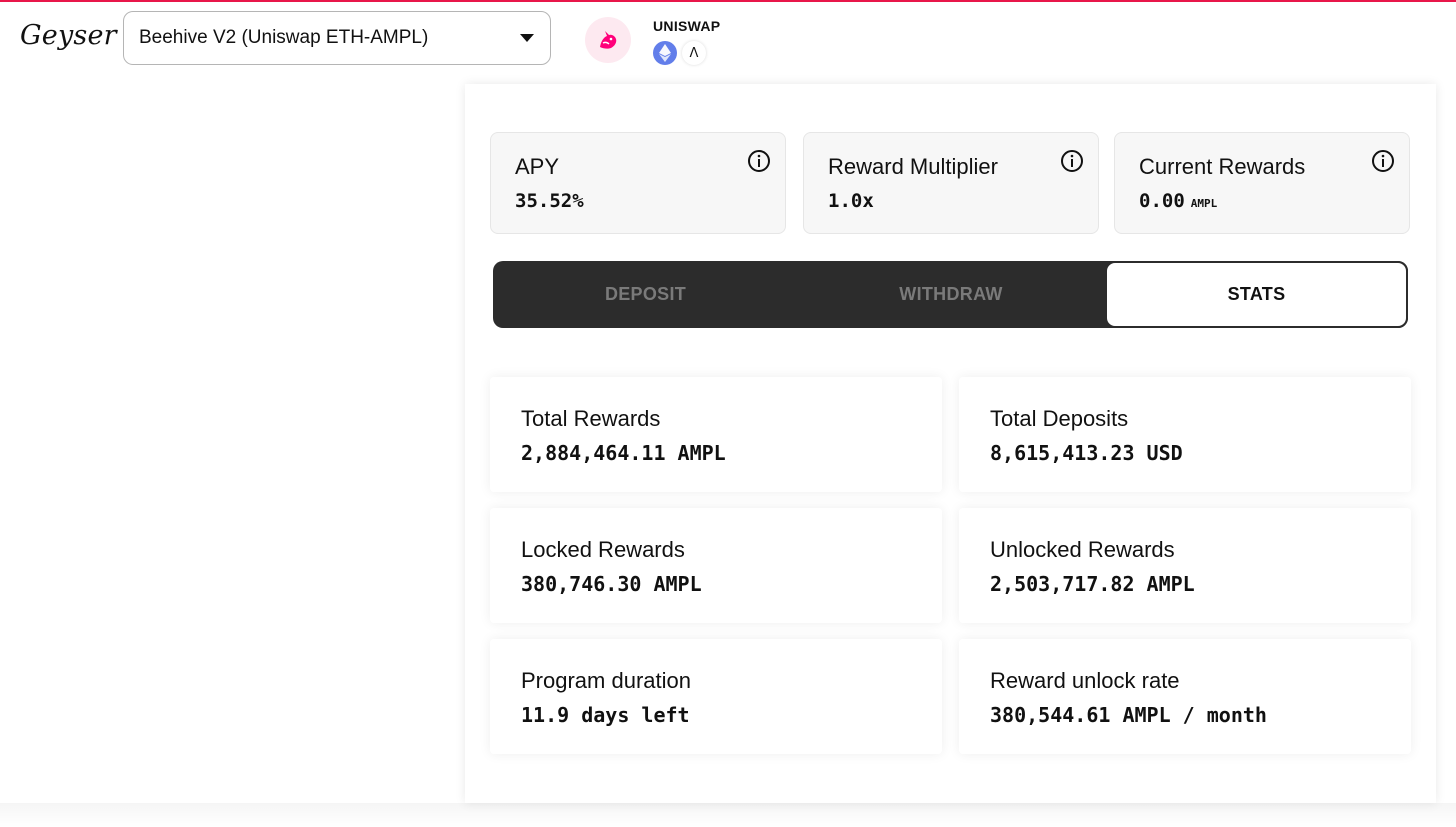  I want to click on tab-stats: STATS, so click(1256, 294).